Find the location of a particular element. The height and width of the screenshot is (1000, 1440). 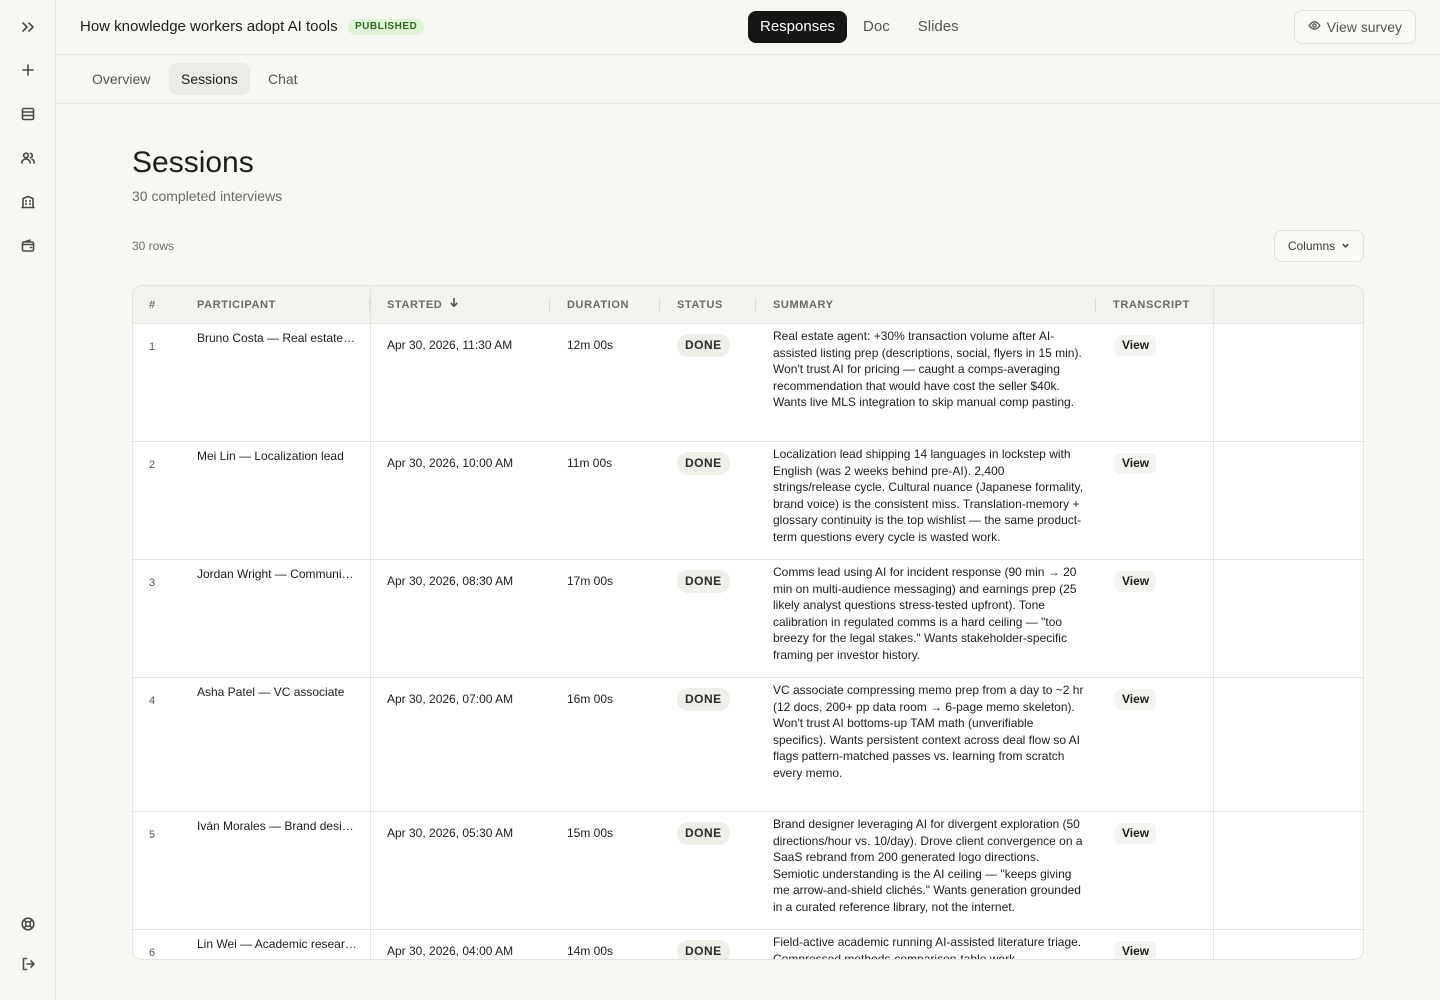

header-started-label: STARTED is located at coordinates (415, 305).